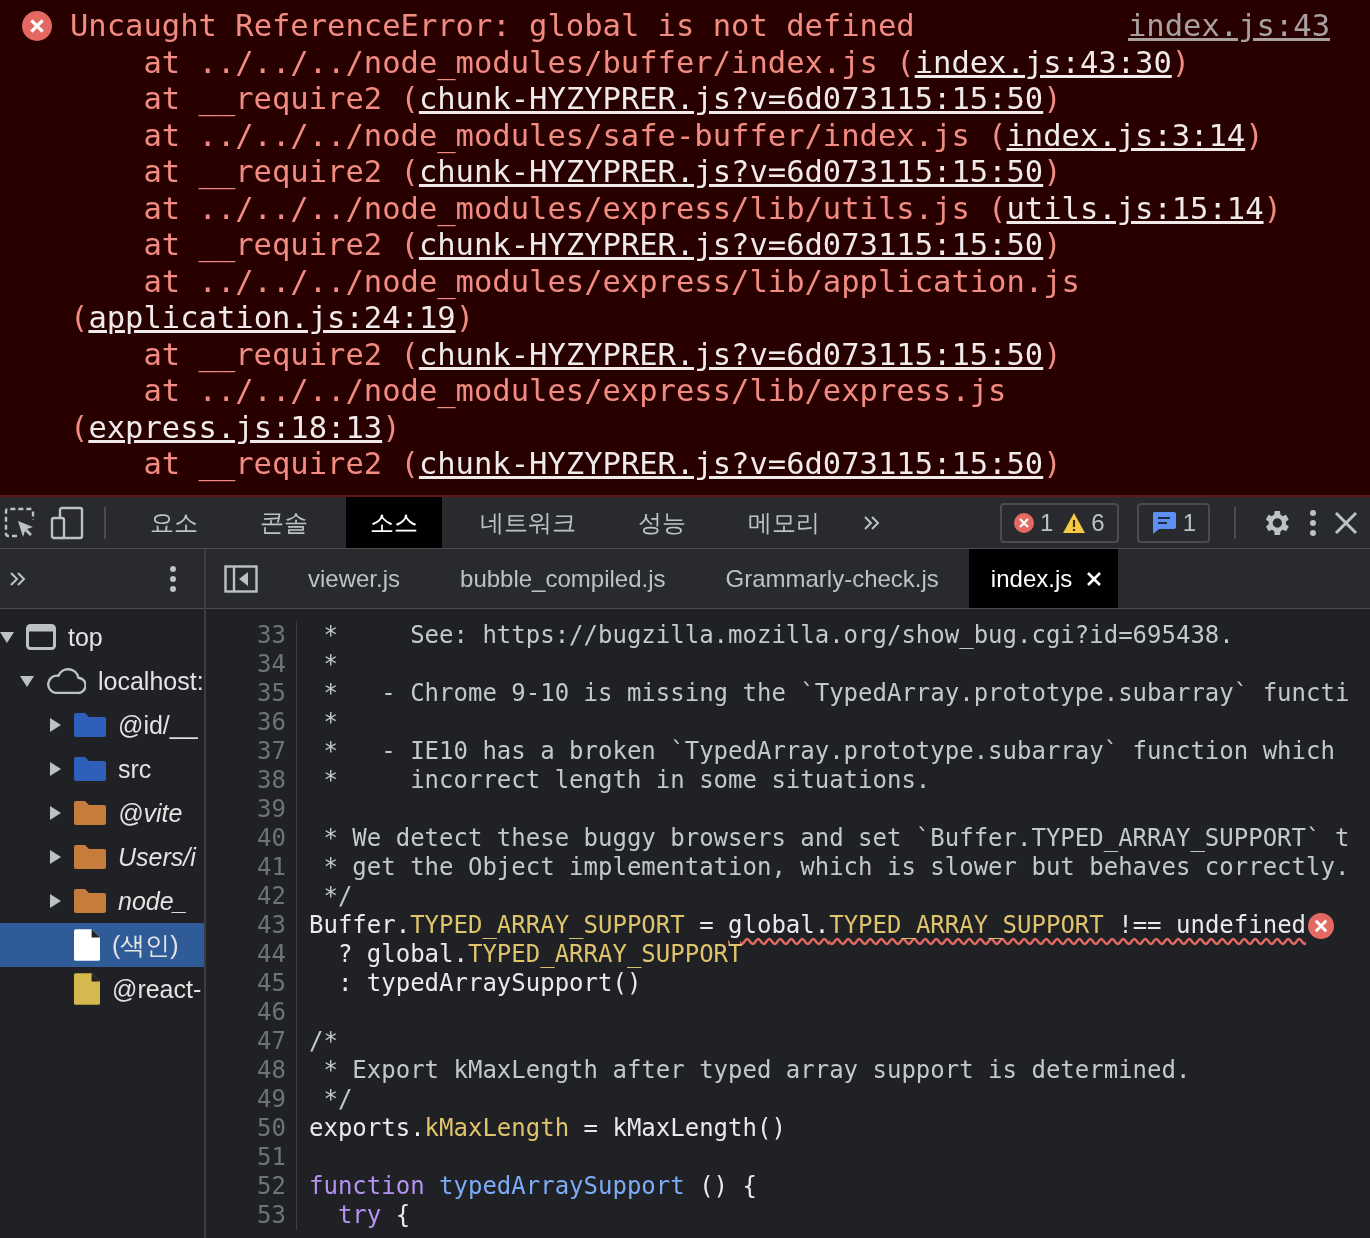 Image resolution: width=1370 pixels, height=1238 pixels. What do you see at coordinates (126, 857) in the screenshot?
I see `tree-item: Users/i` at bounding box center [126, 857].